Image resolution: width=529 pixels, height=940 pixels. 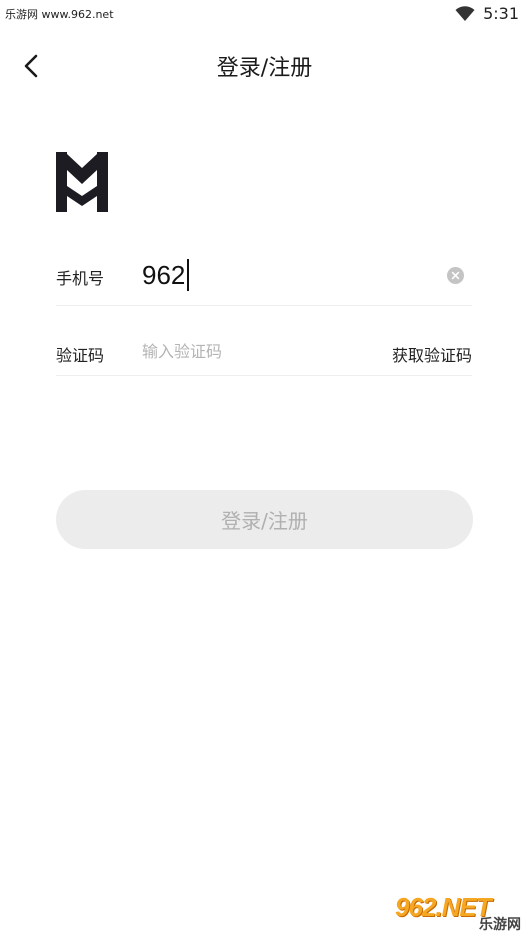 I want to click on clear-circle-icon, so click(x=455, y=275).